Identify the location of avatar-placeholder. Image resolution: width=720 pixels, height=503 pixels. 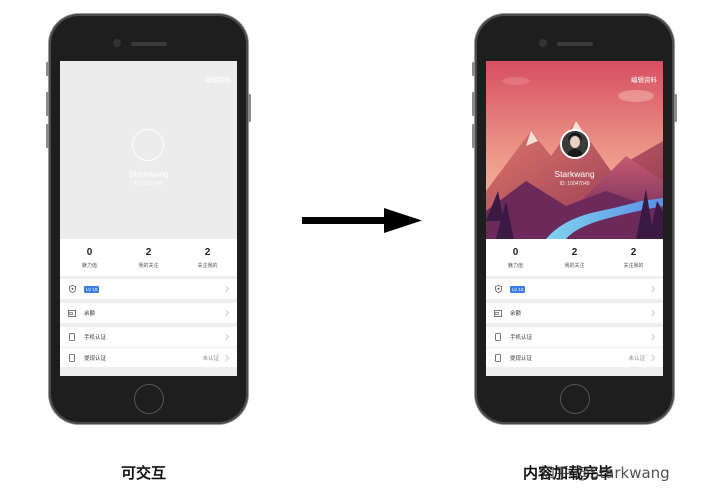
(148, 145).